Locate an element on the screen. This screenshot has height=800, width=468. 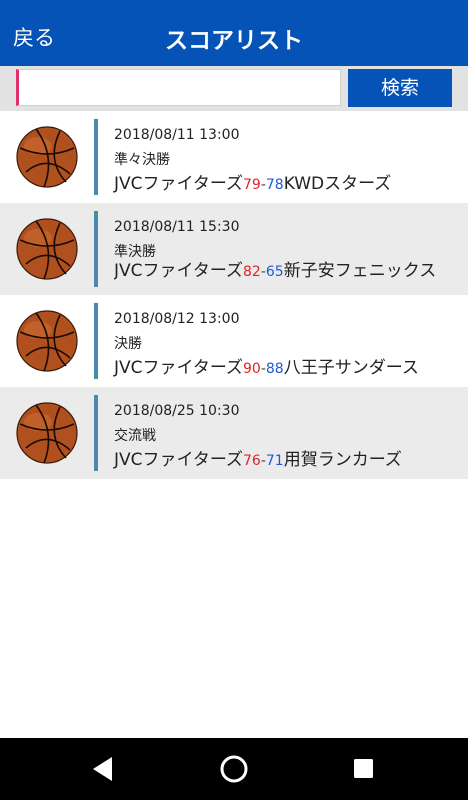
match-round: 決勝 is located at coordinates (128, 344).